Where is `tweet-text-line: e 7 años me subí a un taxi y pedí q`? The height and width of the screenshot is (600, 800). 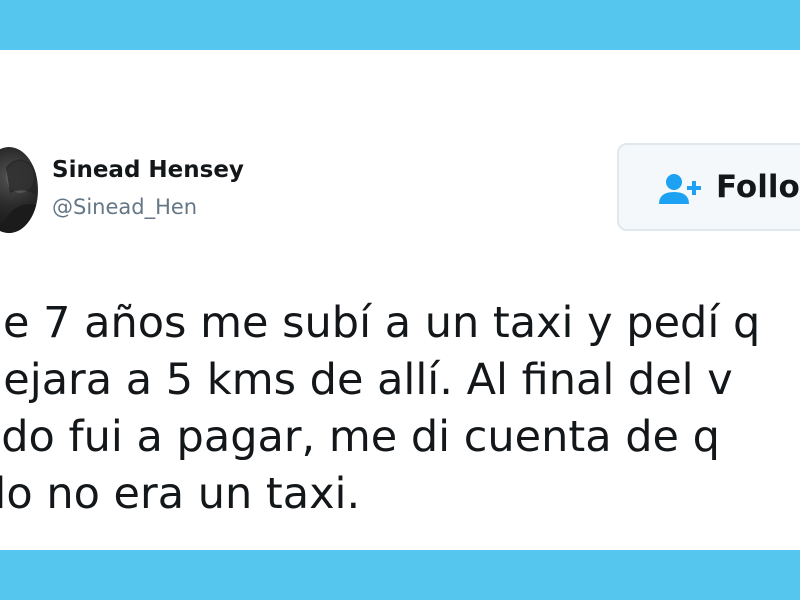 tweet-text-line: e 7 años me subí a un taxi y pedí q is located at coordinates (382, 323).